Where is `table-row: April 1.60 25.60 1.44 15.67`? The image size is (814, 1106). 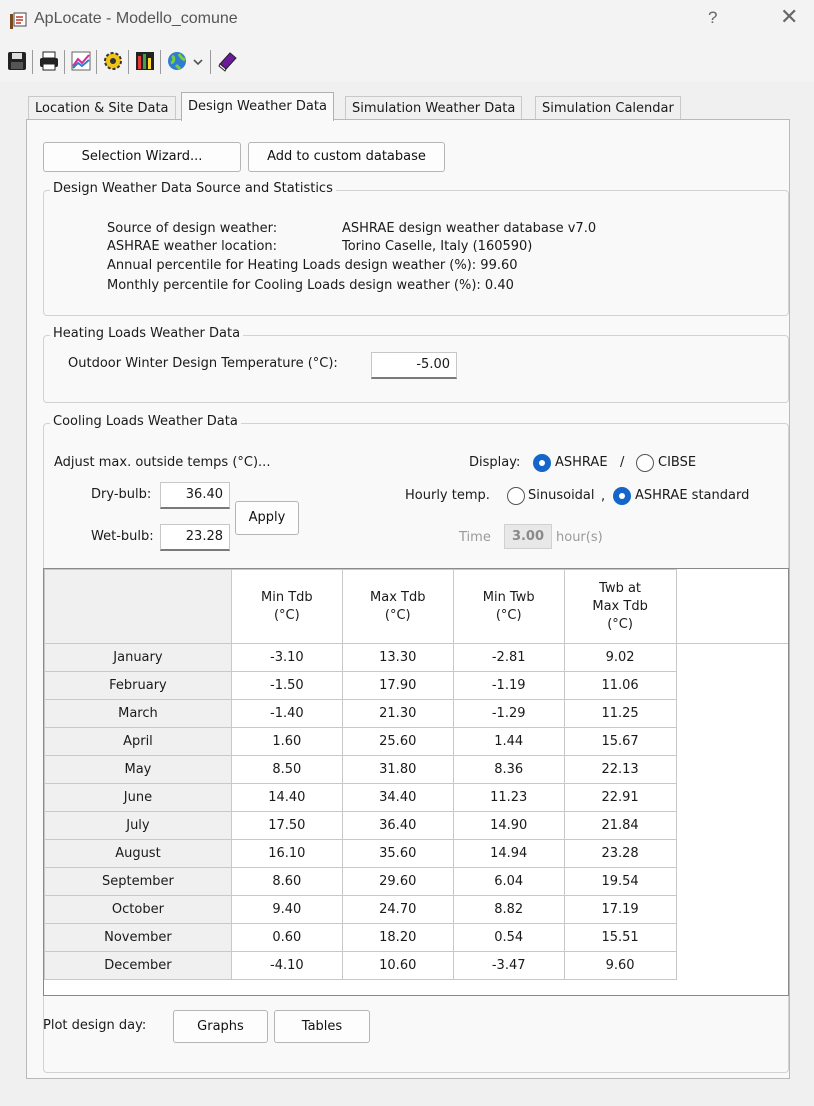
table-row: April 1.60 25.60 1.44 15.67 is located at coordinates (416, 741).